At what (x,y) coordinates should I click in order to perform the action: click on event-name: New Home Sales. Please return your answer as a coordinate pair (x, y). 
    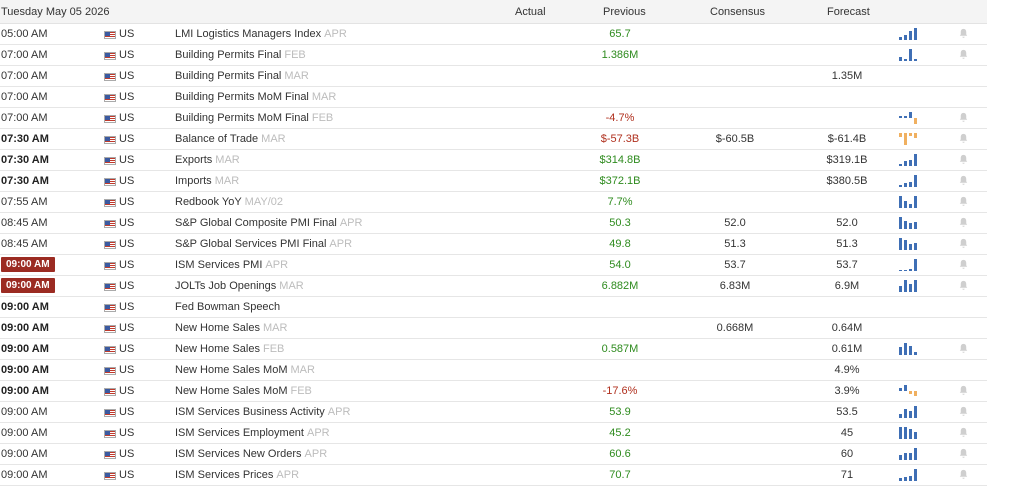
    Looking at the image, I should click on (217, 328).